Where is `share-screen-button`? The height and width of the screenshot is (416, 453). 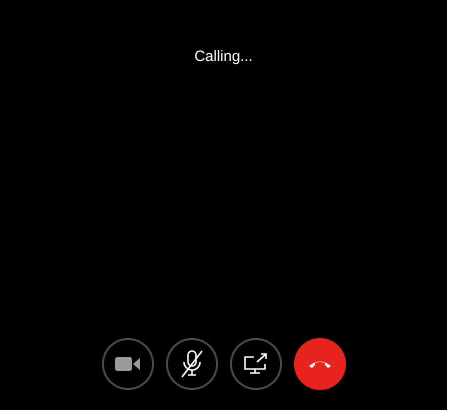 share-screen-button is located at coordinates (256, 364).